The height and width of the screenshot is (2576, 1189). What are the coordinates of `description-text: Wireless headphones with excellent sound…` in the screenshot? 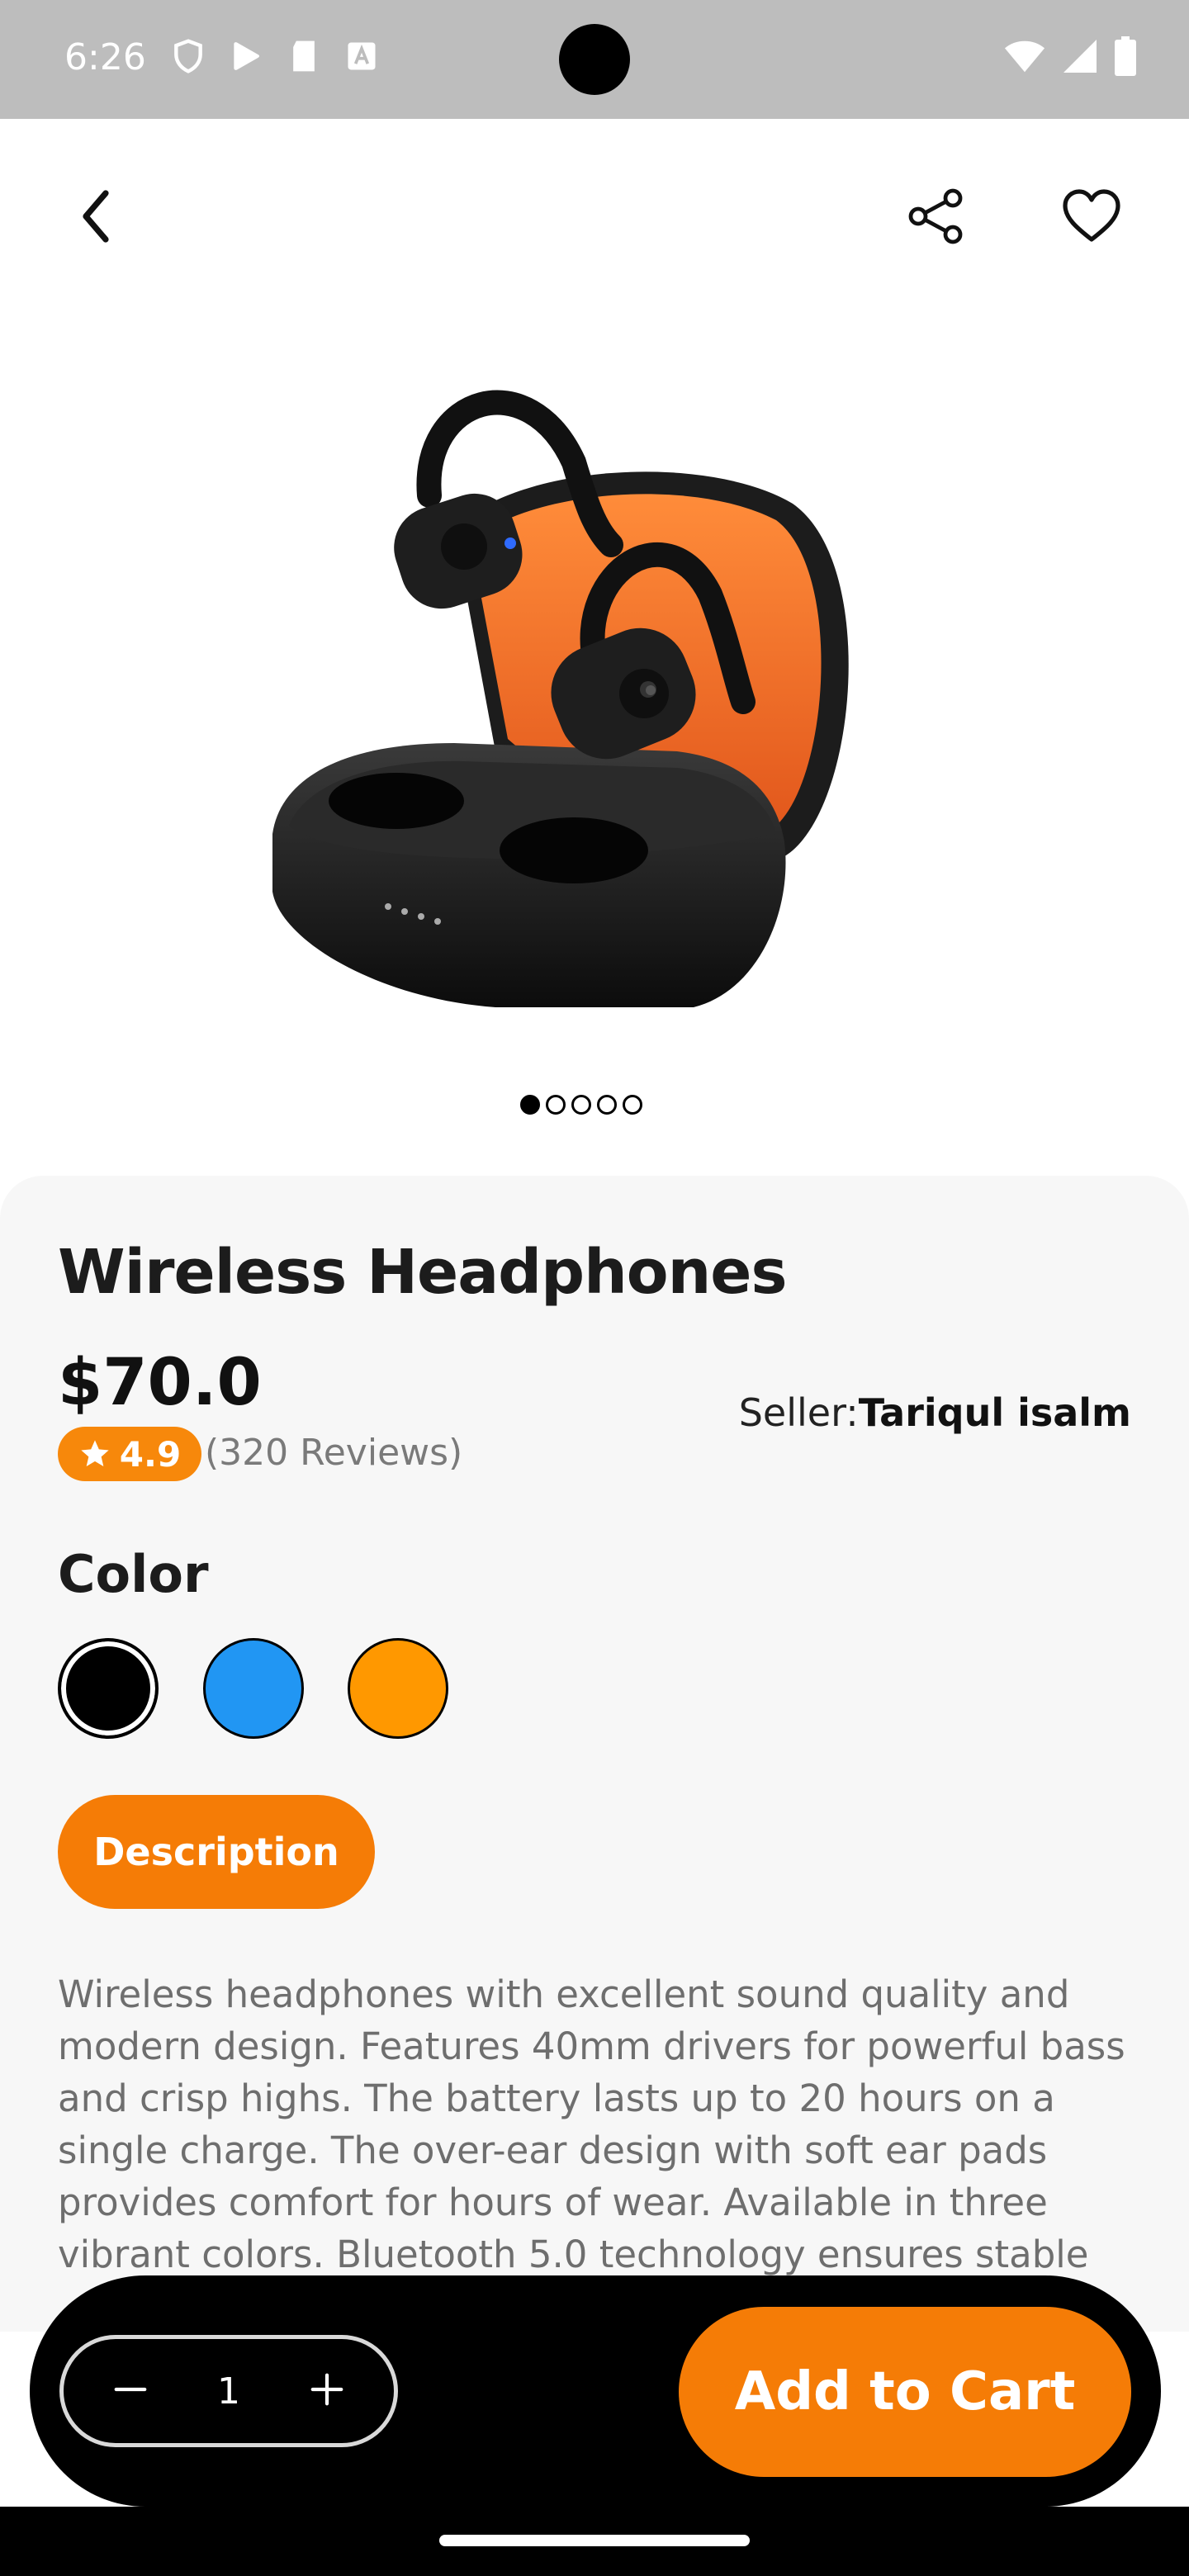 It's located at (591, 2131).